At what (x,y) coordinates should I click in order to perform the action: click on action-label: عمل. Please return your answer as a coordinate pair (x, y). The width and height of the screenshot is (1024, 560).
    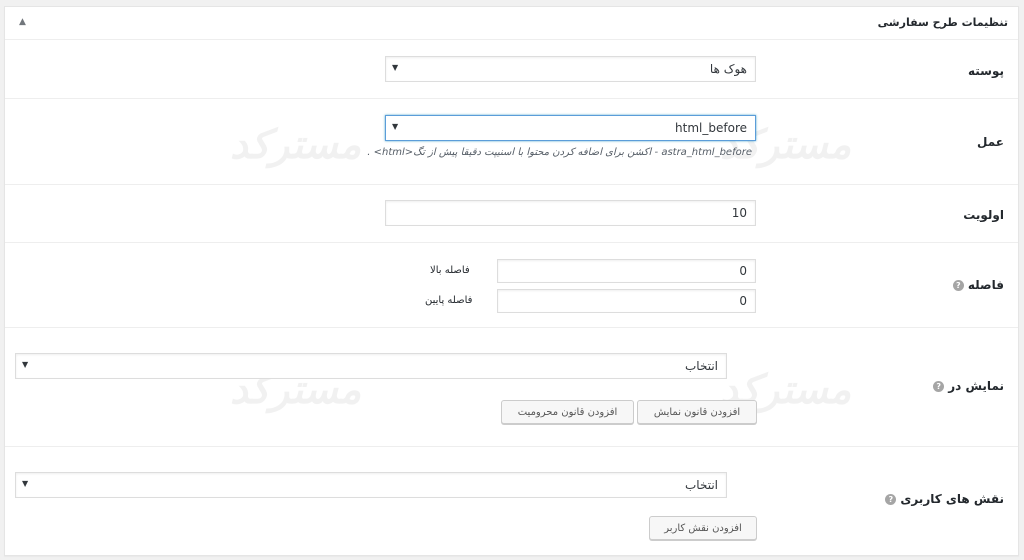
    Looking at the image, I should click on (990, 142).